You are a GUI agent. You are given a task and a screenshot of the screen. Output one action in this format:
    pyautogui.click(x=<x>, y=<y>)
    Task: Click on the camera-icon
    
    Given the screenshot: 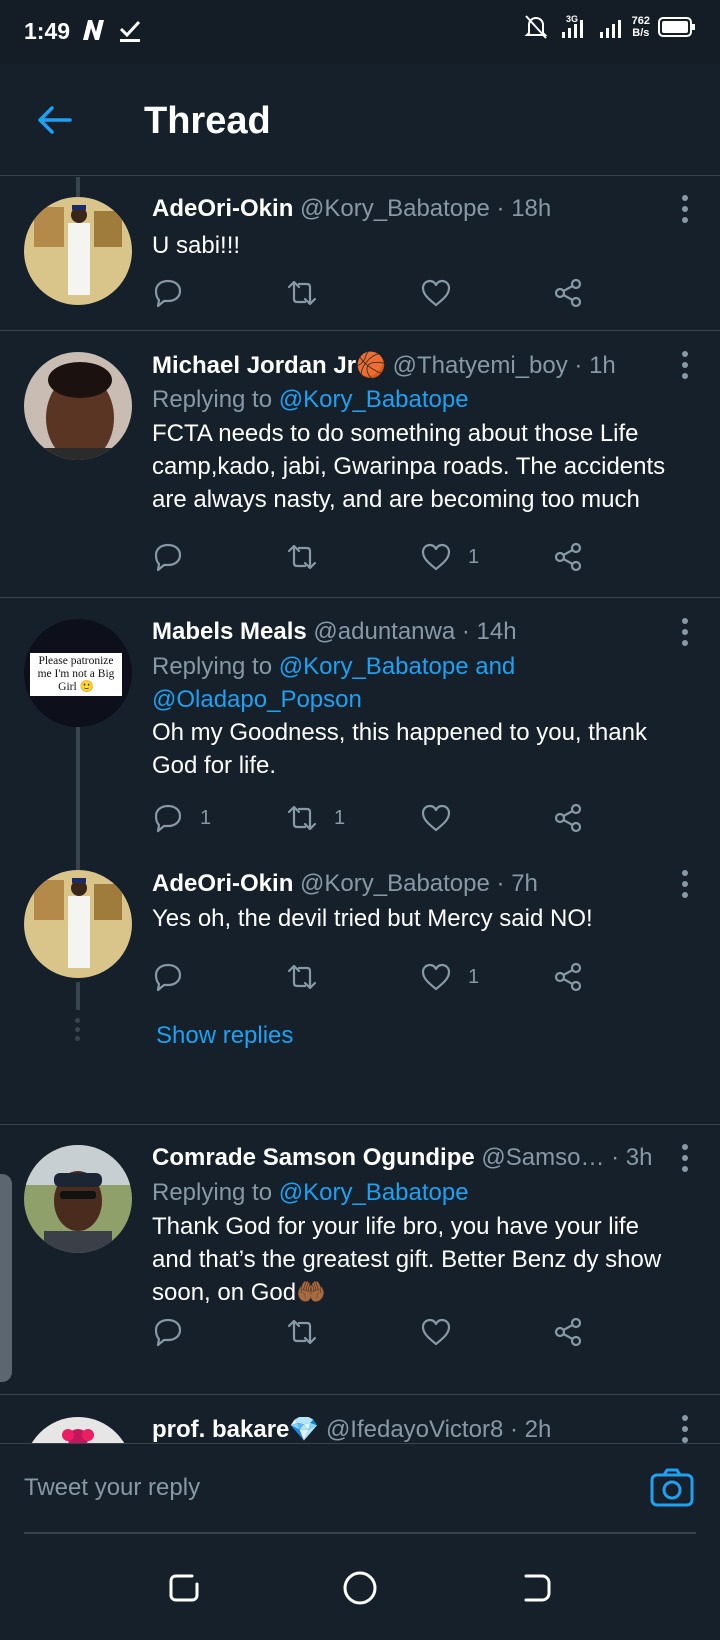 What is the action you would take?
    pyautogui.click(x=672, y=1488)
    